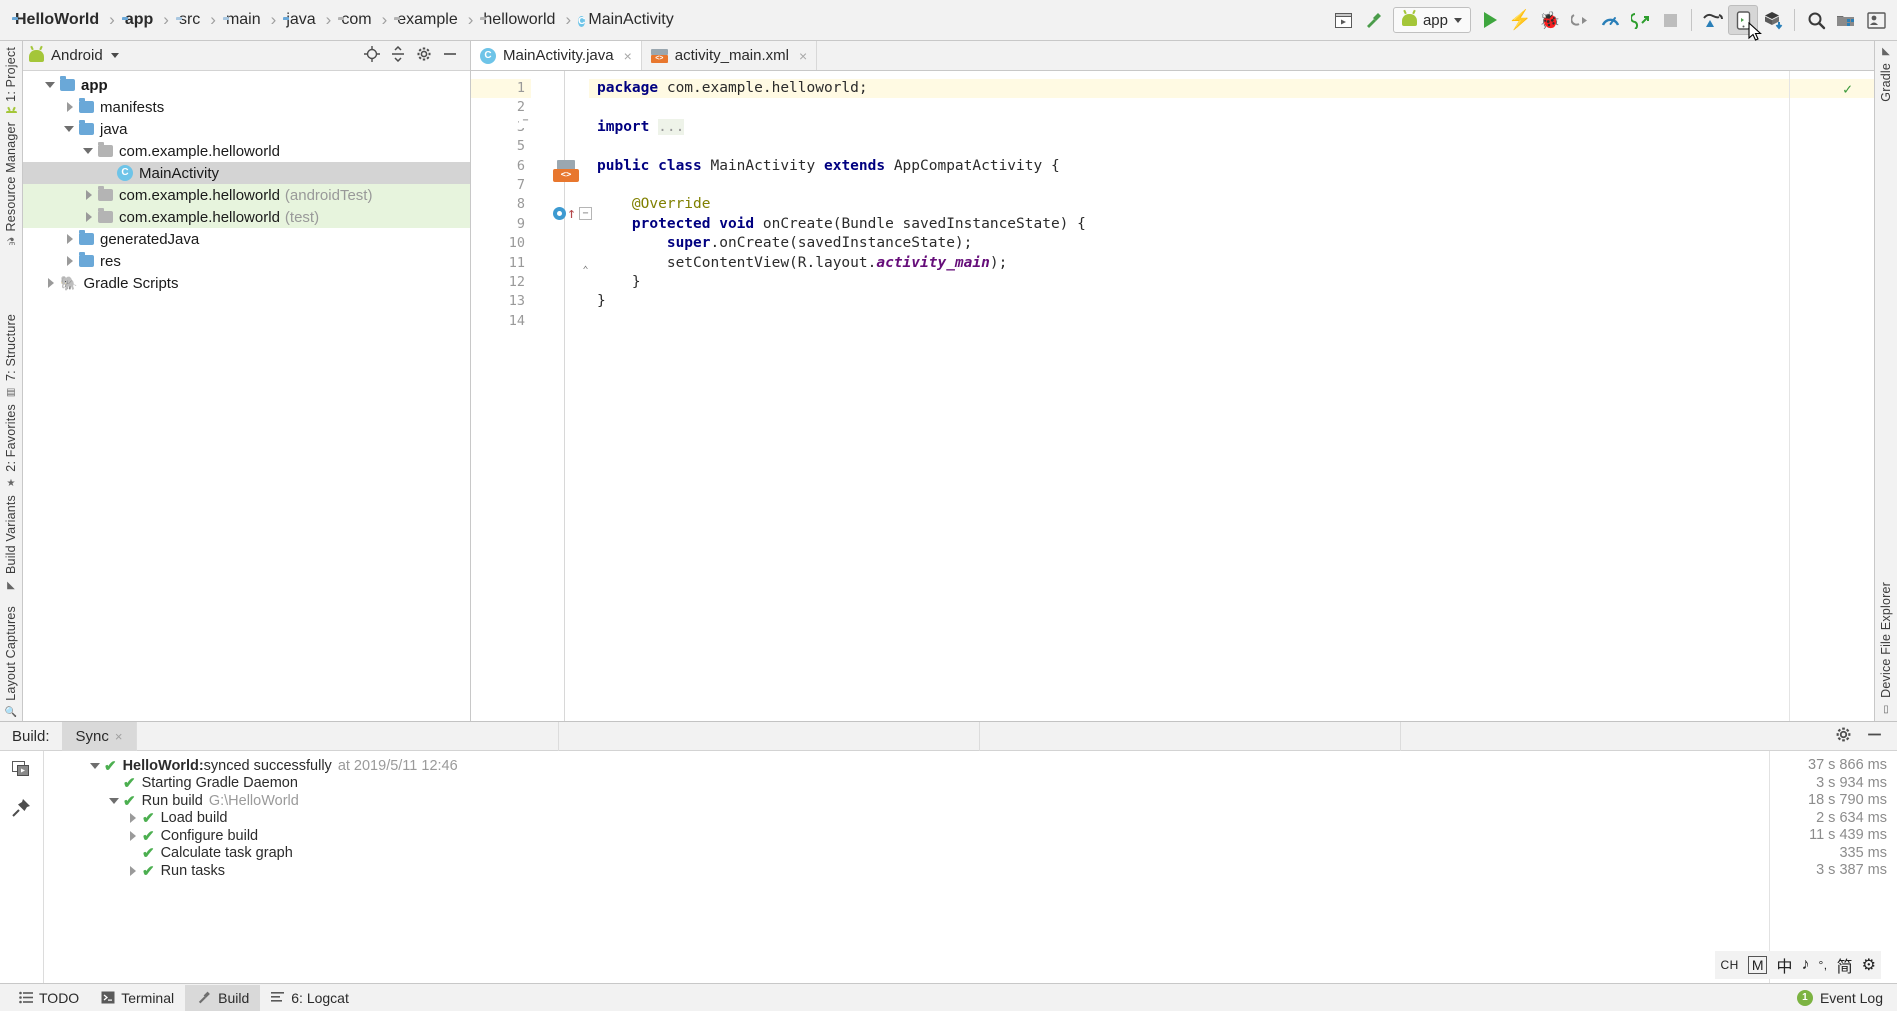 The height and width of the screenshot is (1011, 1897). Describe the element at coordinates (564, 213) in the screenshot. I see `override-gutter-icon: ↑` at that location.